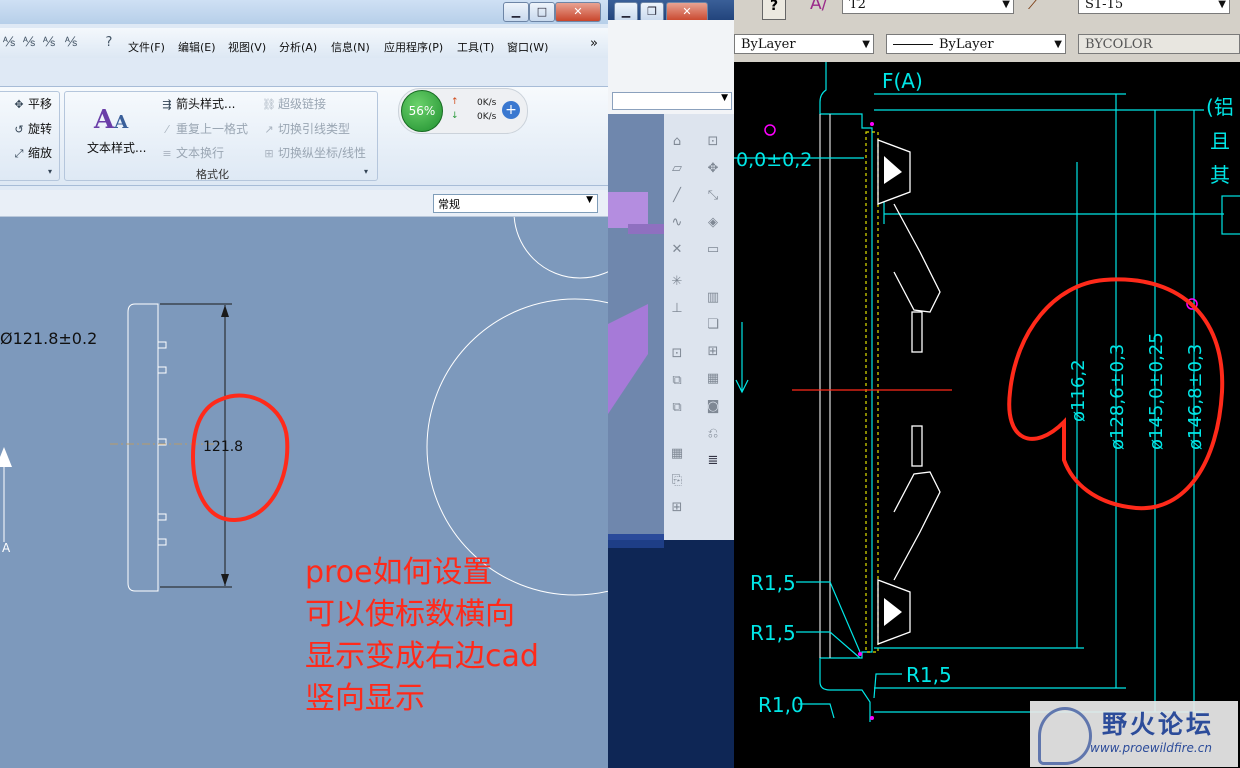 Image resolution: width=1240 pixels, height=768 pixels. What do you see at coordinates (527, 47) in the screenshot?
I see `menu-window: 窗口(W)` at bounding box center [527, 47].